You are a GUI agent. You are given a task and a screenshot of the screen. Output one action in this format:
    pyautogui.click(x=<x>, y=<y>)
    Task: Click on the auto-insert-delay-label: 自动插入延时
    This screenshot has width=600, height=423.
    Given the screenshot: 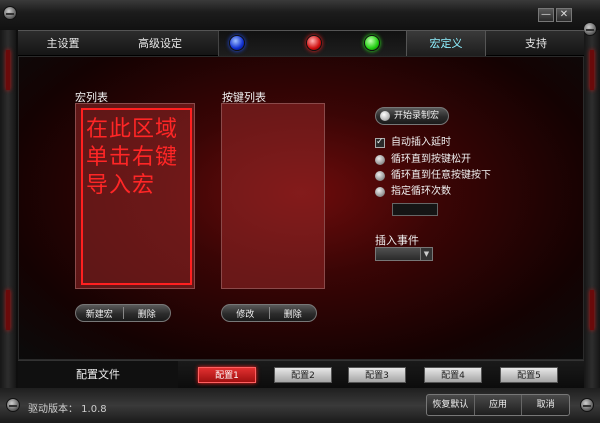 What is the action you would take?
    pyautogui.click(x=421, y=142)
    